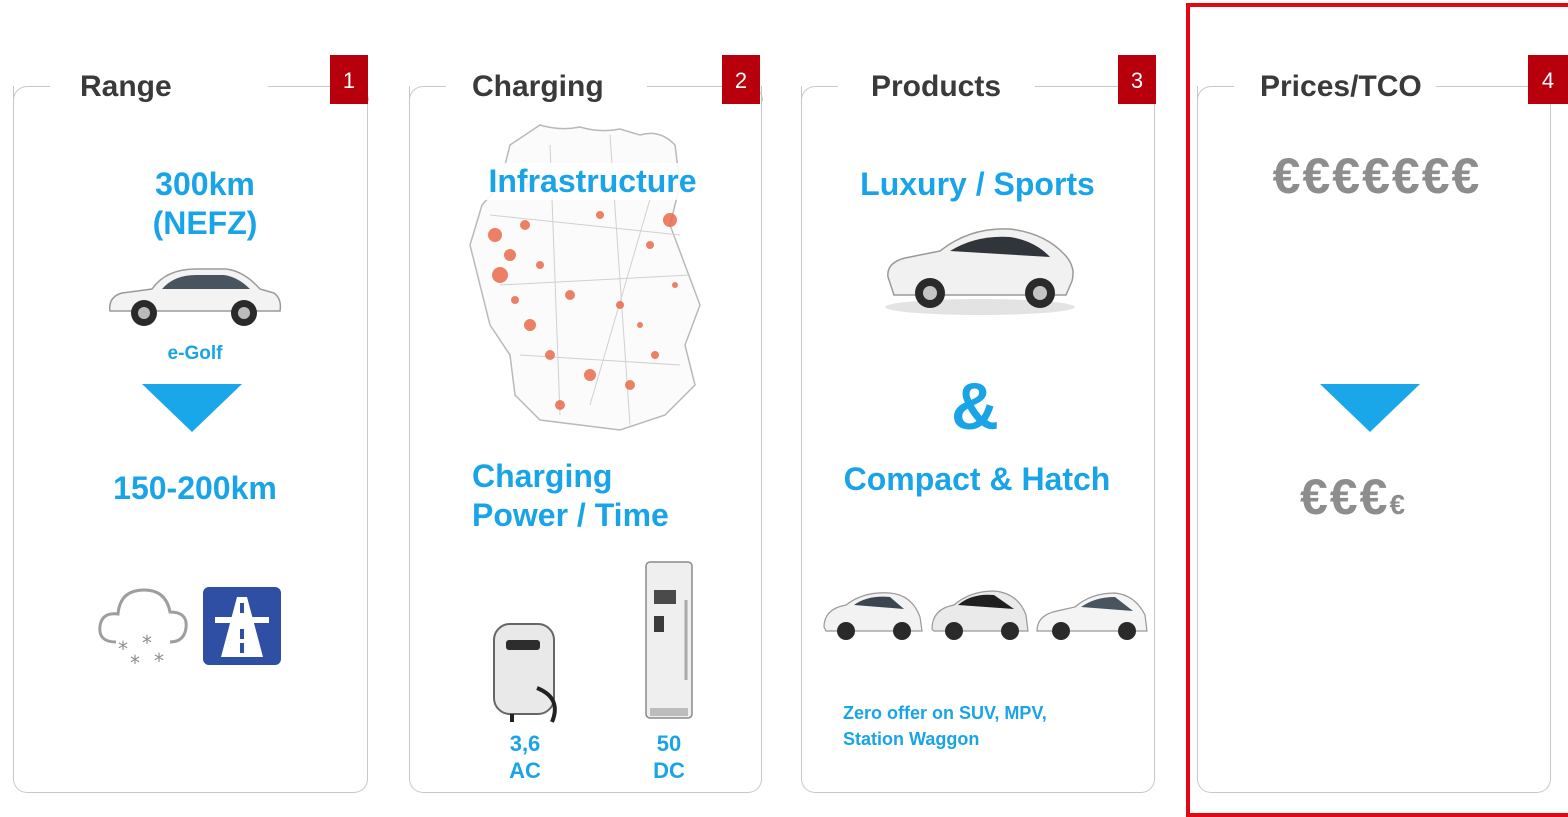 This screenshot has height=817, width=1568. What do you see at coordinates (977, 184) in the screenshot?
I see `luxury-sports-label: Luxury / Sports` at bounding box center [977, 184].